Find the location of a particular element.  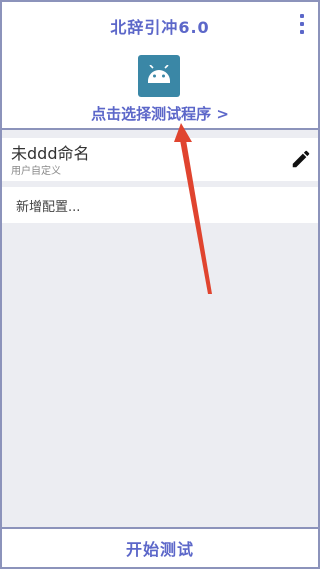

edit-icon is located at coordinates (301, 159).